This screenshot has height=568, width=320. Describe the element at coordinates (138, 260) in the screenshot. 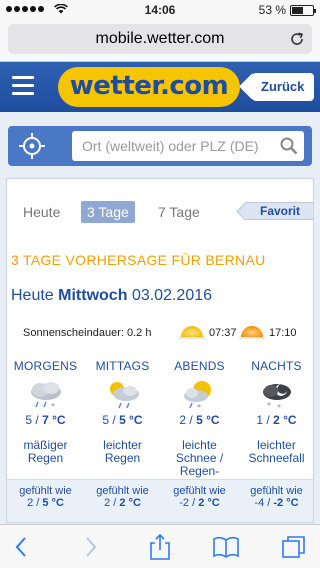

I see `forecast-headline: 3 TAGE VORHERSAGE FÜR BERNAU` at that location.